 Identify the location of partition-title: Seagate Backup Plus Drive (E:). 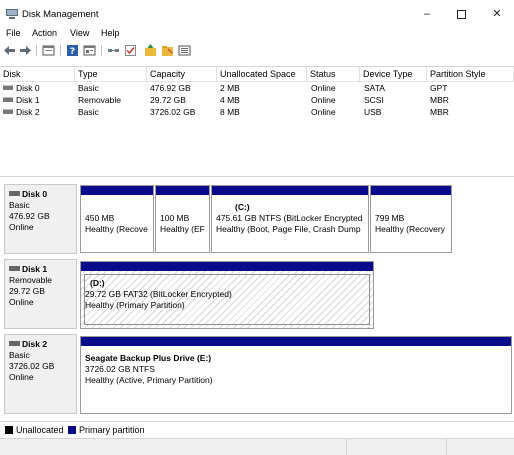
(148, 358).